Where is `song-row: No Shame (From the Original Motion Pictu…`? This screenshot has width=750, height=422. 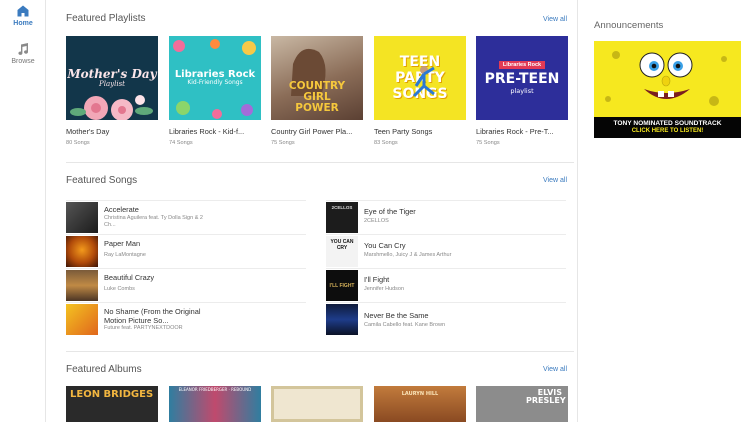 song-row: No Shame (From the Original Motion Pictu… is located at coordinates (186, 320).